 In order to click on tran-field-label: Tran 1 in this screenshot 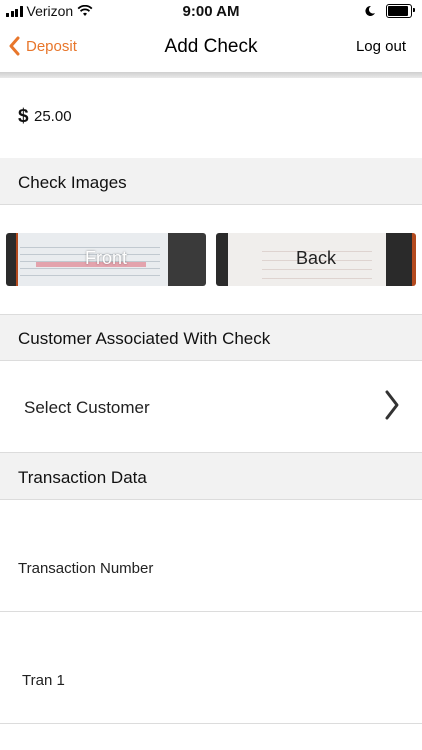, I will do `click(43, 680)`.